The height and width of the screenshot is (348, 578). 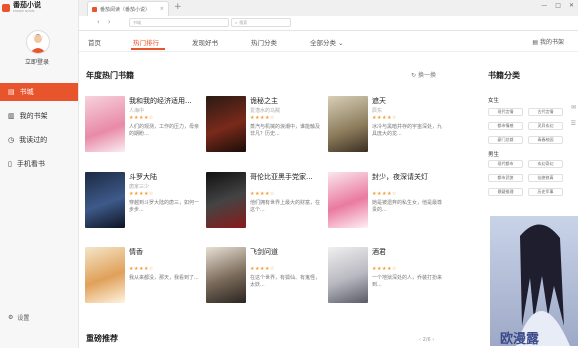 I want to click on browser-tab: 番茄阅读（番茄小说） ×, so click(x=128, y=8).